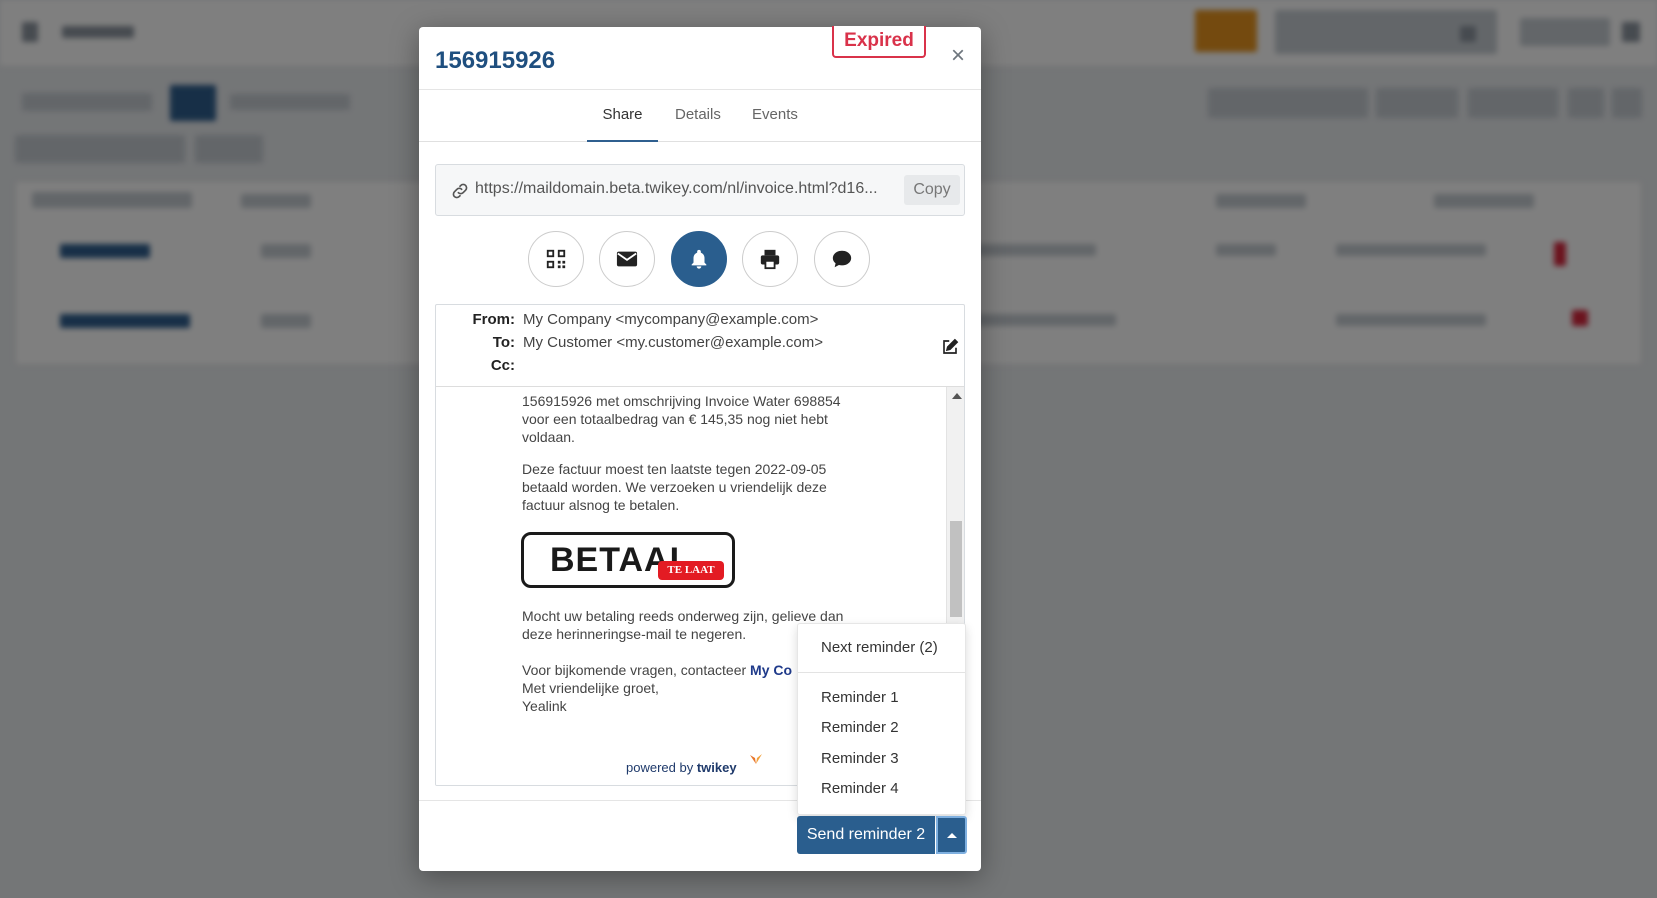  I want to click on to-label: To:, so click(503, 342).